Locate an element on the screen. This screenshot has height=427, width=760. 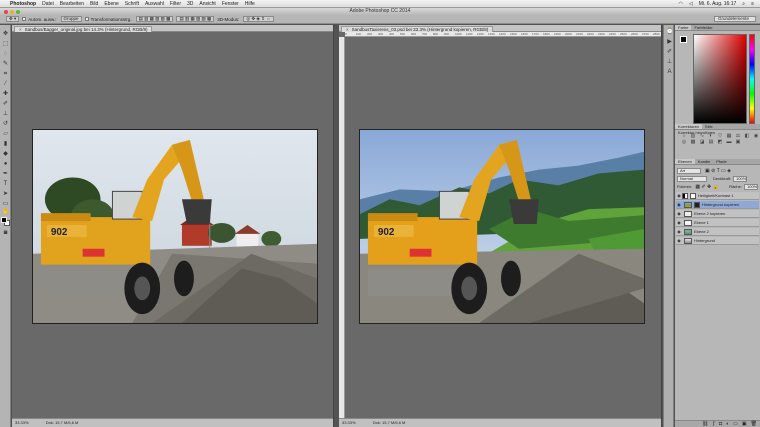
pen-tool-icon: ✒ is located at coordinates (5, 174).